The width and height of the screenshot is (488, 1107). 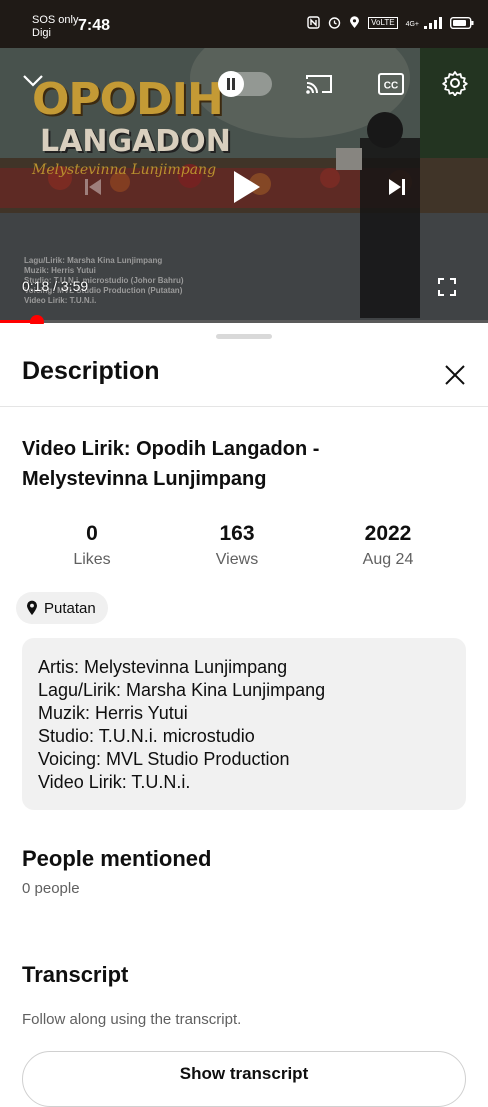 I want to click on people-count: 0 people, so click(x=51, y=888).